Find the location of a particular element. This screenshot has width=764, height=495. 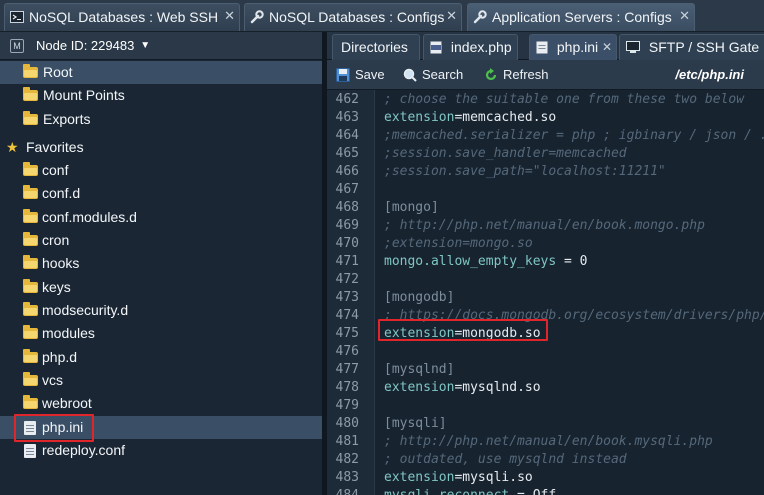

editor-toolbar: Save Search Refresh /etc/php.ini is located at coordinates (545, 75).